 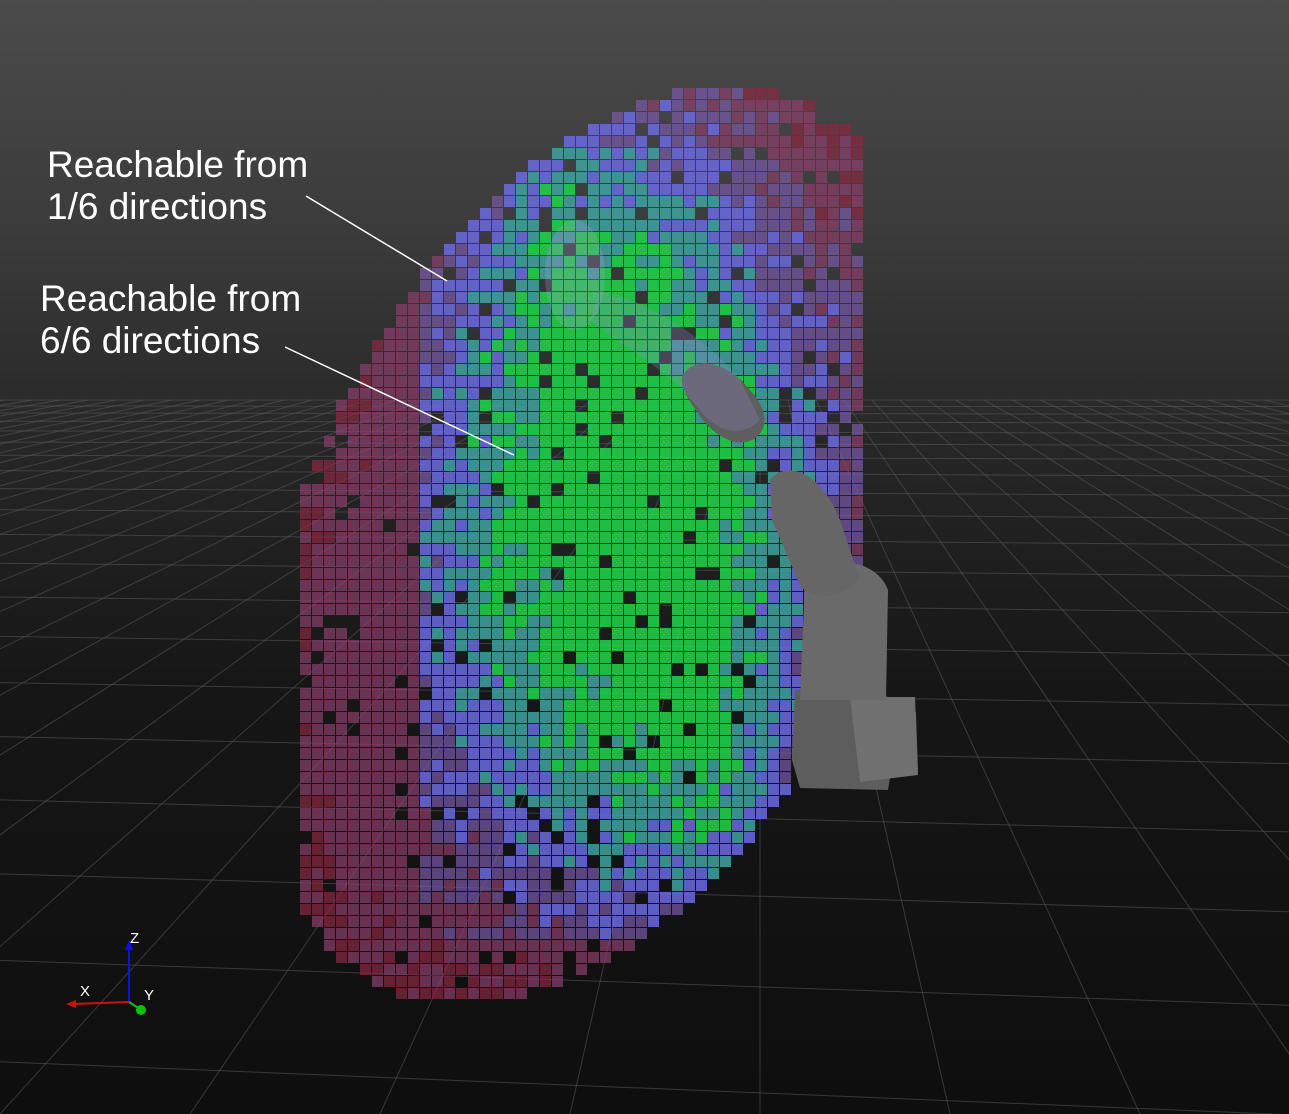 What do you see at coordinates (254, 524) in the screenshot?
I see `grid-line` at bounding box center [254, 524].